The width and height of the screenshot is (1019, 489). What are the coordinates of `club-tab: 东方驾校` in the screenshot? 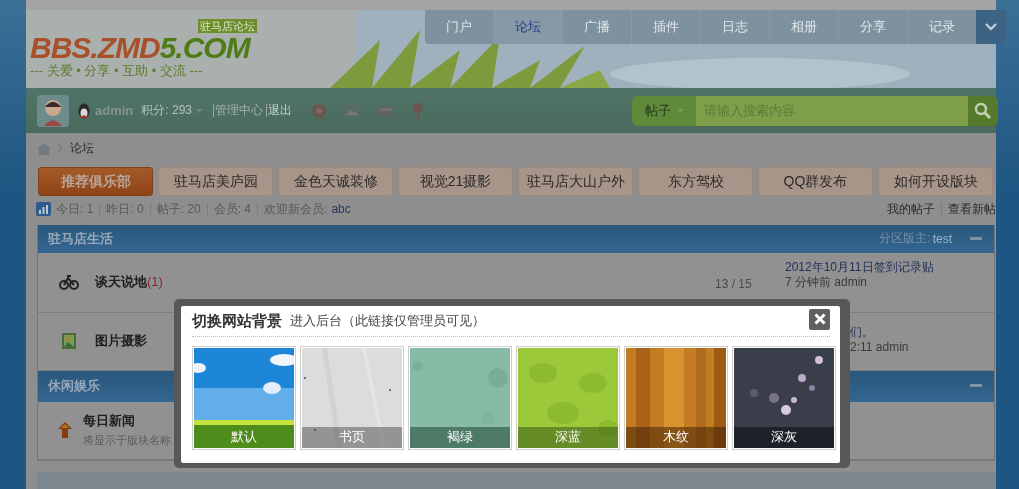 It's located at (695, 182).